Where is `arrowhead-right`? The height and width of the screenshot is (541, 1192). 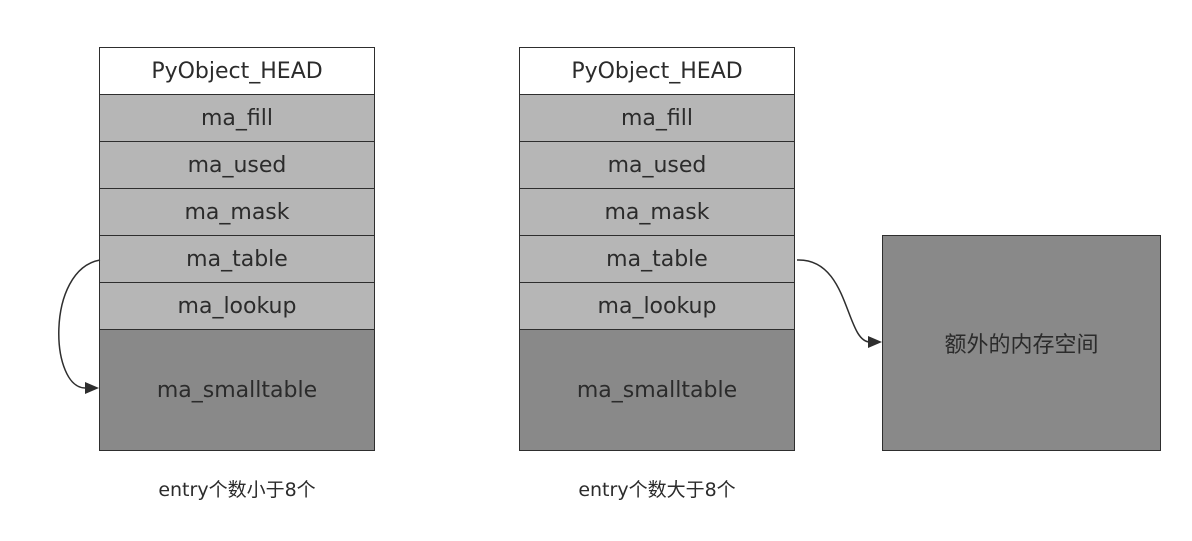 arrowhead-right is located at coordinates (875, 342).